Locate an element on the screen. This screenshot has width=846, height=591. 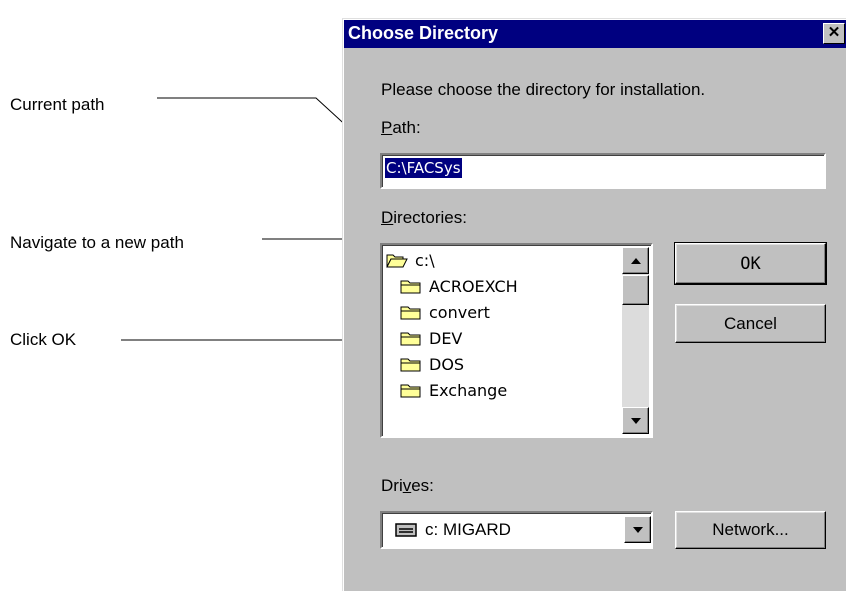
path-label: Path: is located at coordinates (401, 128).